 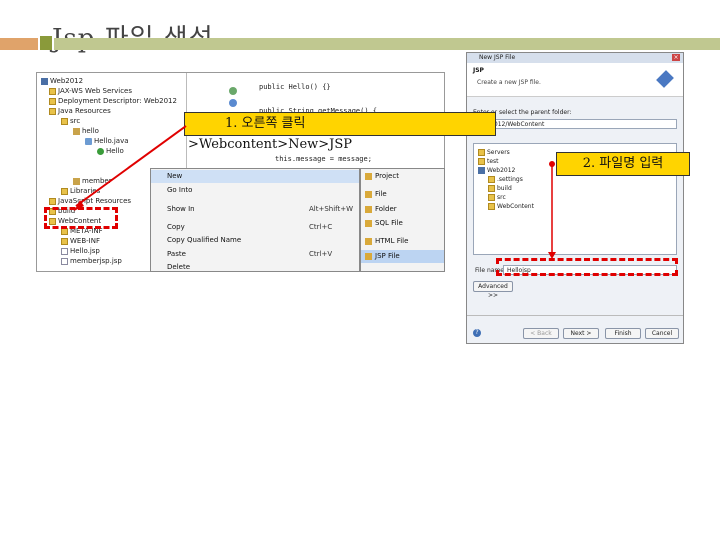 I want to click on step1-callout: 1. 오른쪽 클릭, so click(x=340, y=124).